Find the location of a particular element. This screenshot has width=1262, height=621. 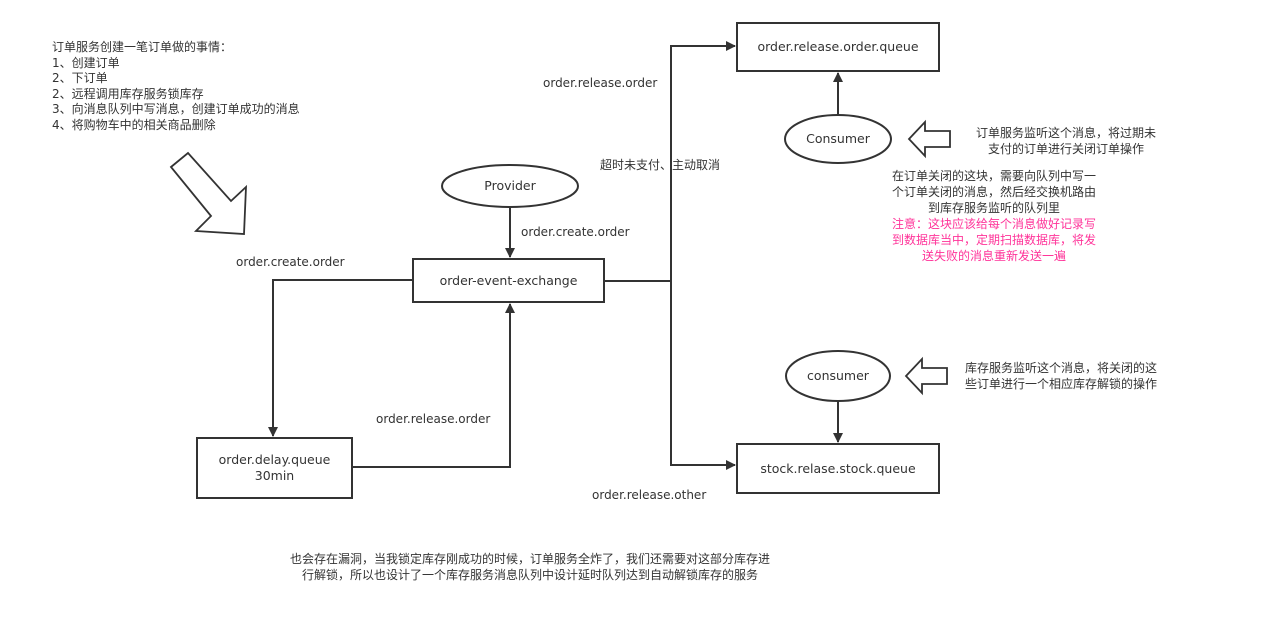

delay-queue-name: order.delay.queue is located at coordinates (274, 459).